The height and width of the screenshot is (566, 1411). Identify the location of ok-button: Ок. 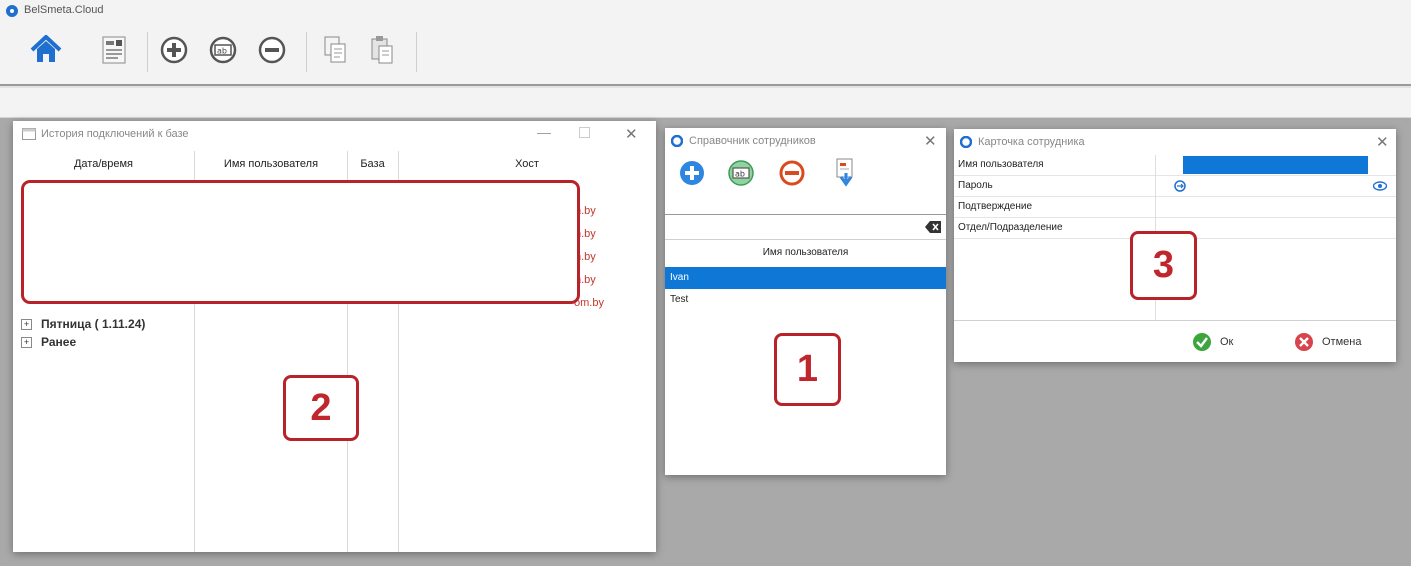
(1212, 342).